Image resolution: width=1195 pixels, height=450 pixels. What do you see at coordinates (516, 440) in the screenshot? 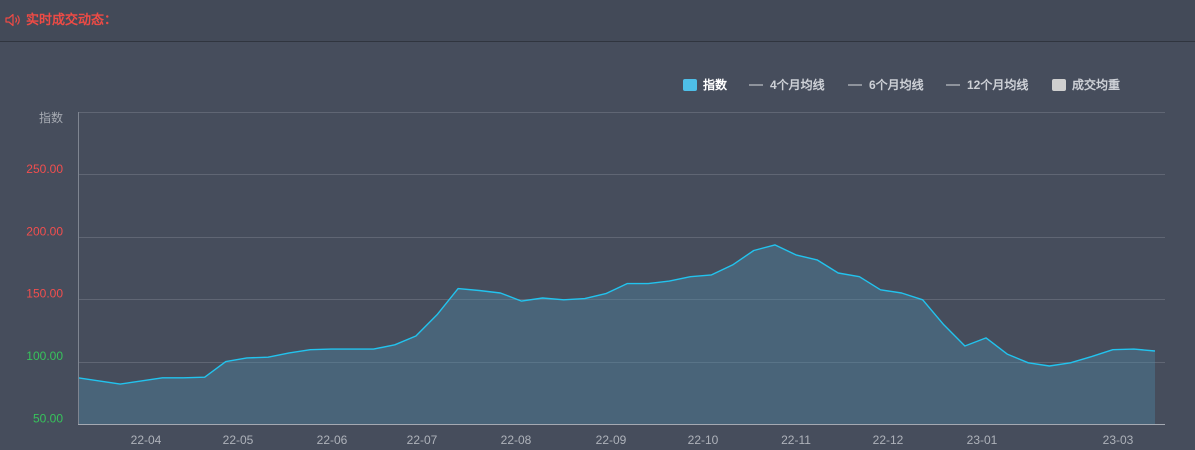
I see `x-tick-label: 22-08` at bounding box center [516, 440].